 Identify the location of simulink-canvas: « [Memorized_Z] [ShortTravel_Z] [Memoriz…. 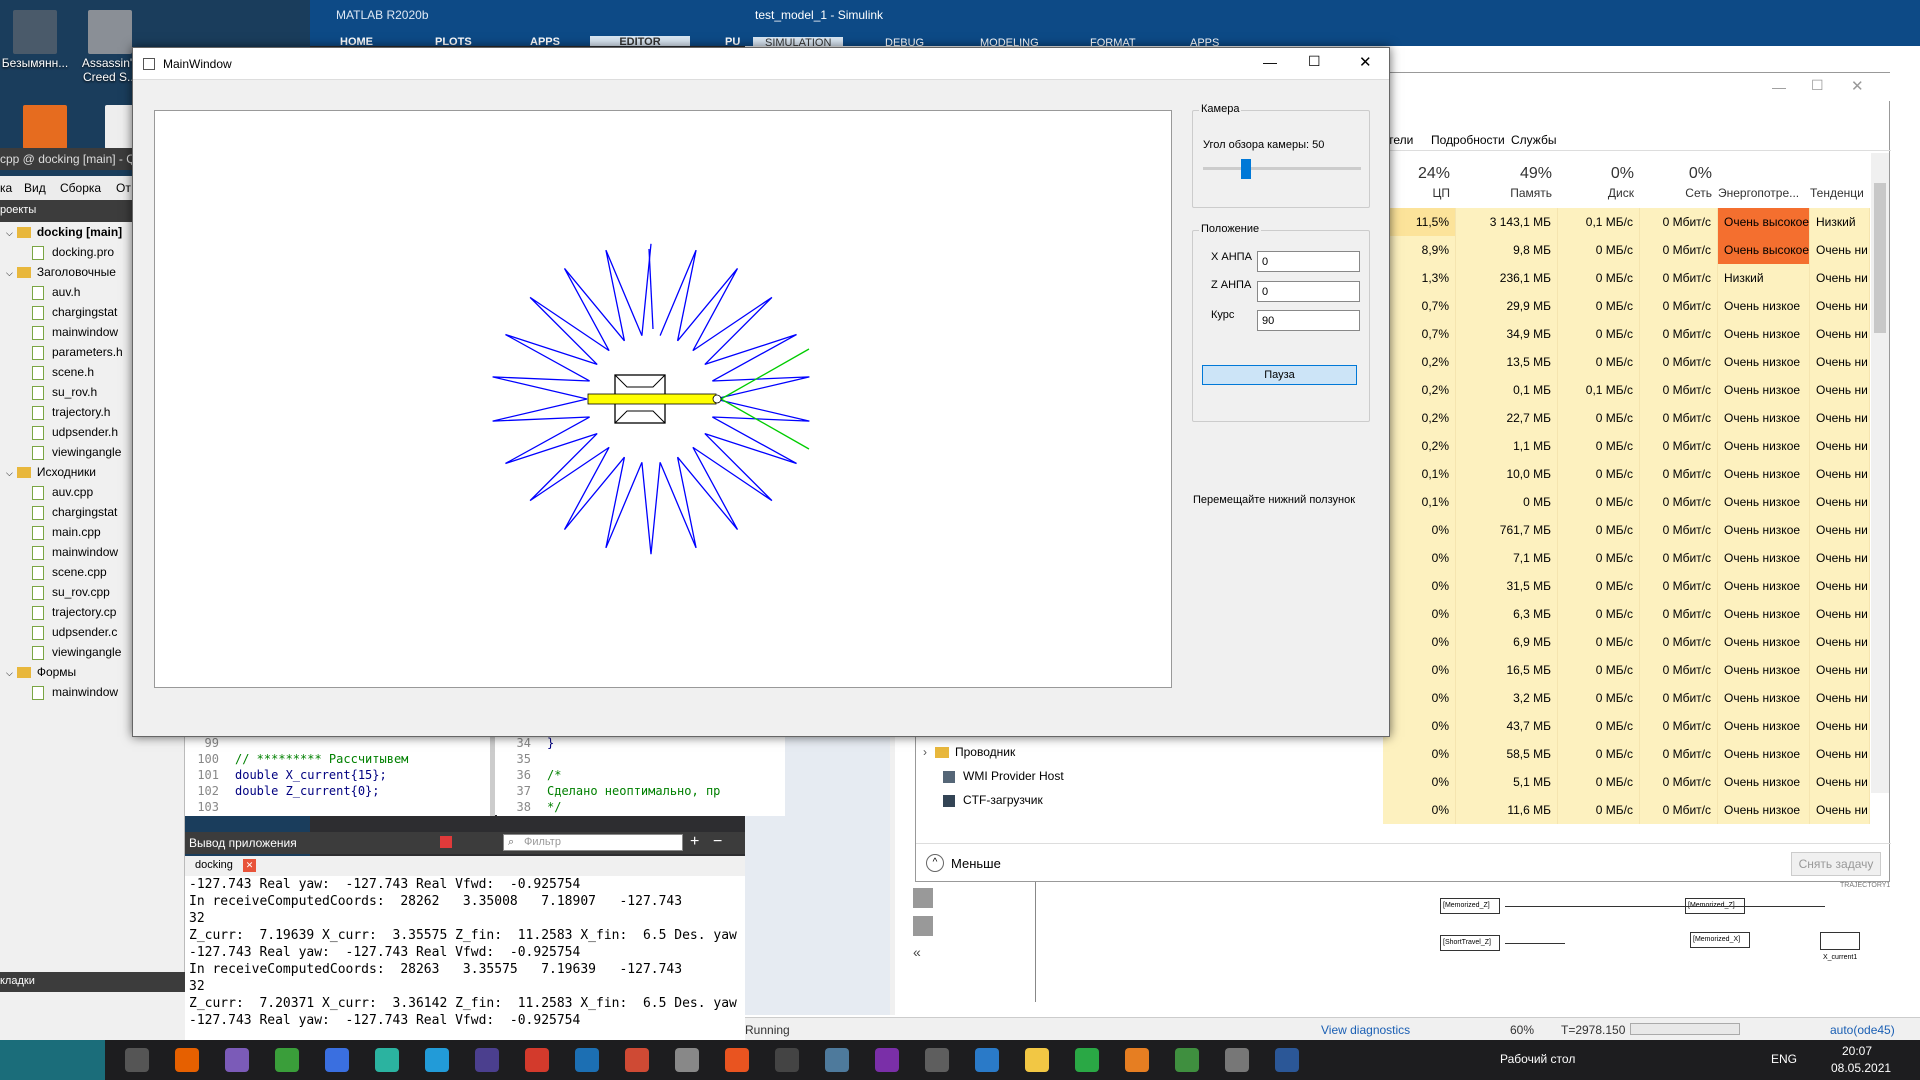
(1410, 942).